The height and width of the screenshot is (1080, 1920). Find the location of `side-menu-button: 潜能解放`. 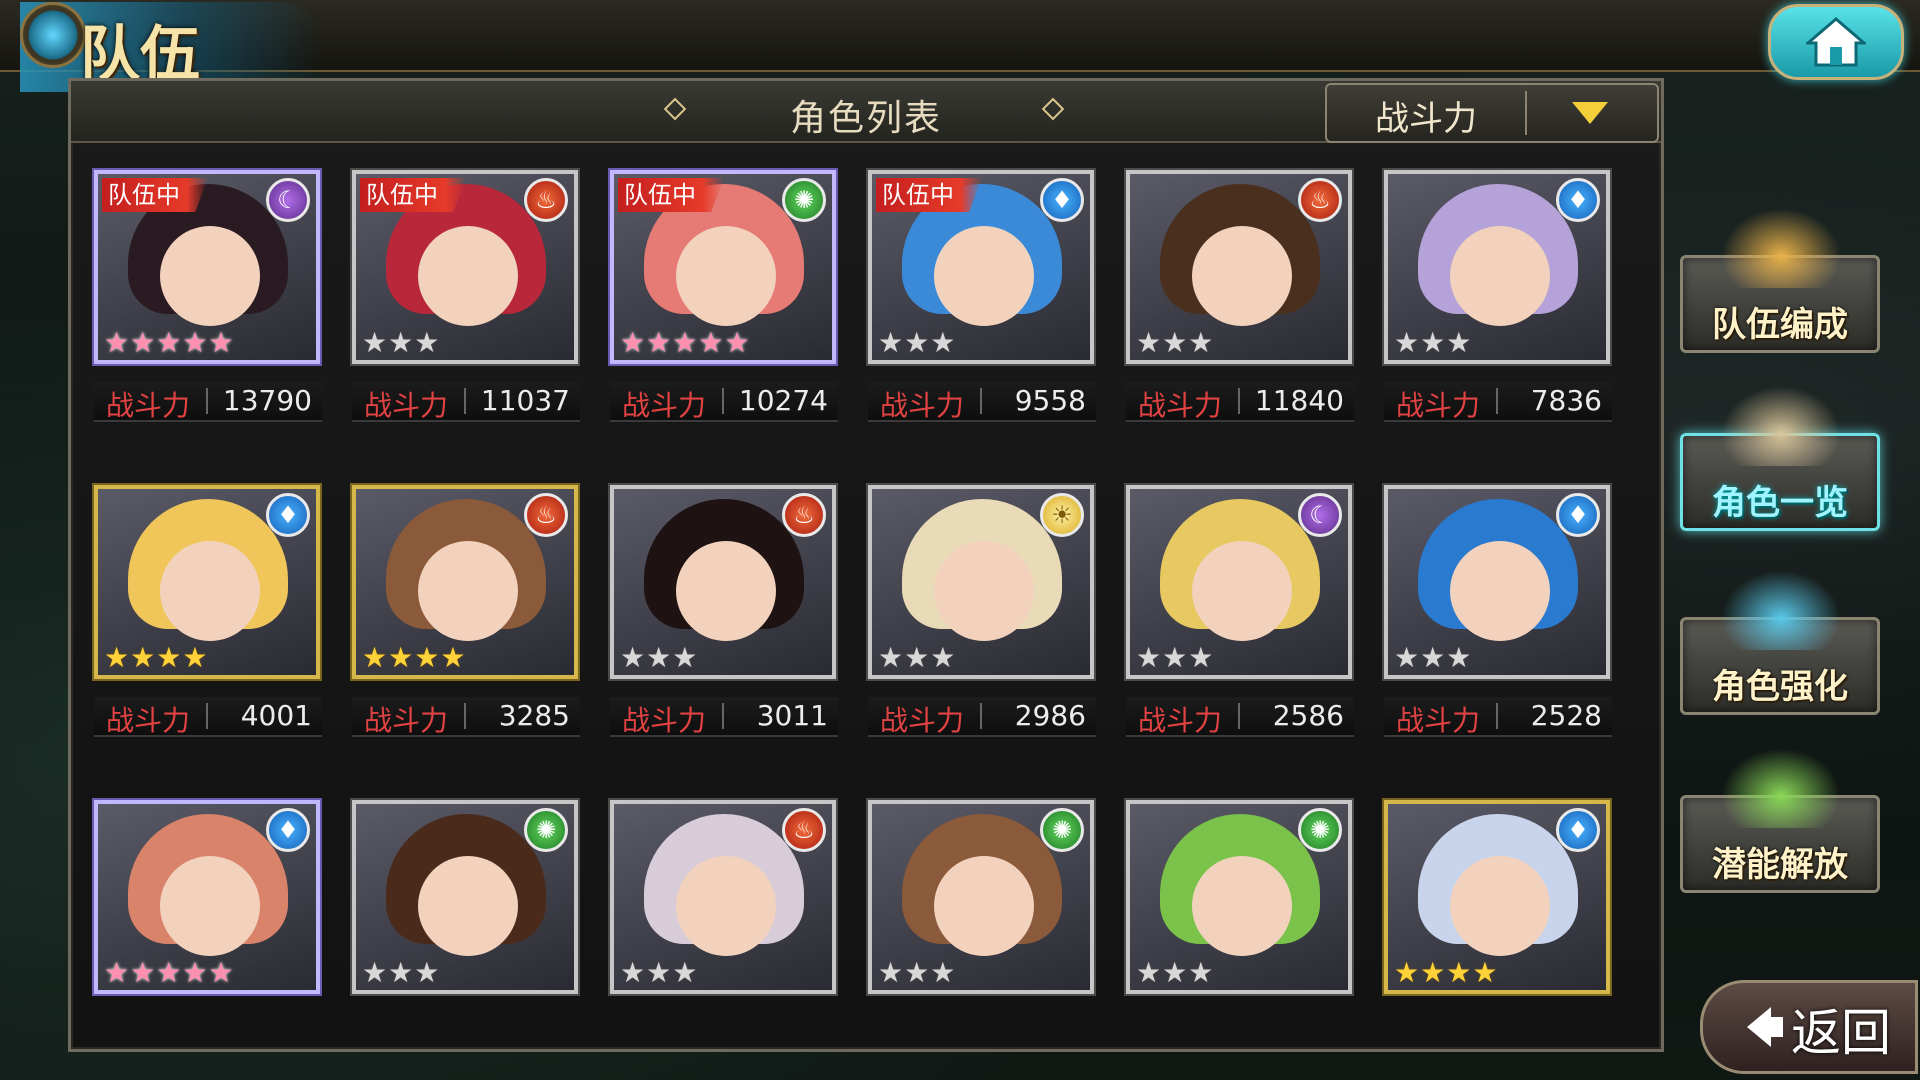

side-menu-button: 潜能解放 is located at coordinates (1780, 820).